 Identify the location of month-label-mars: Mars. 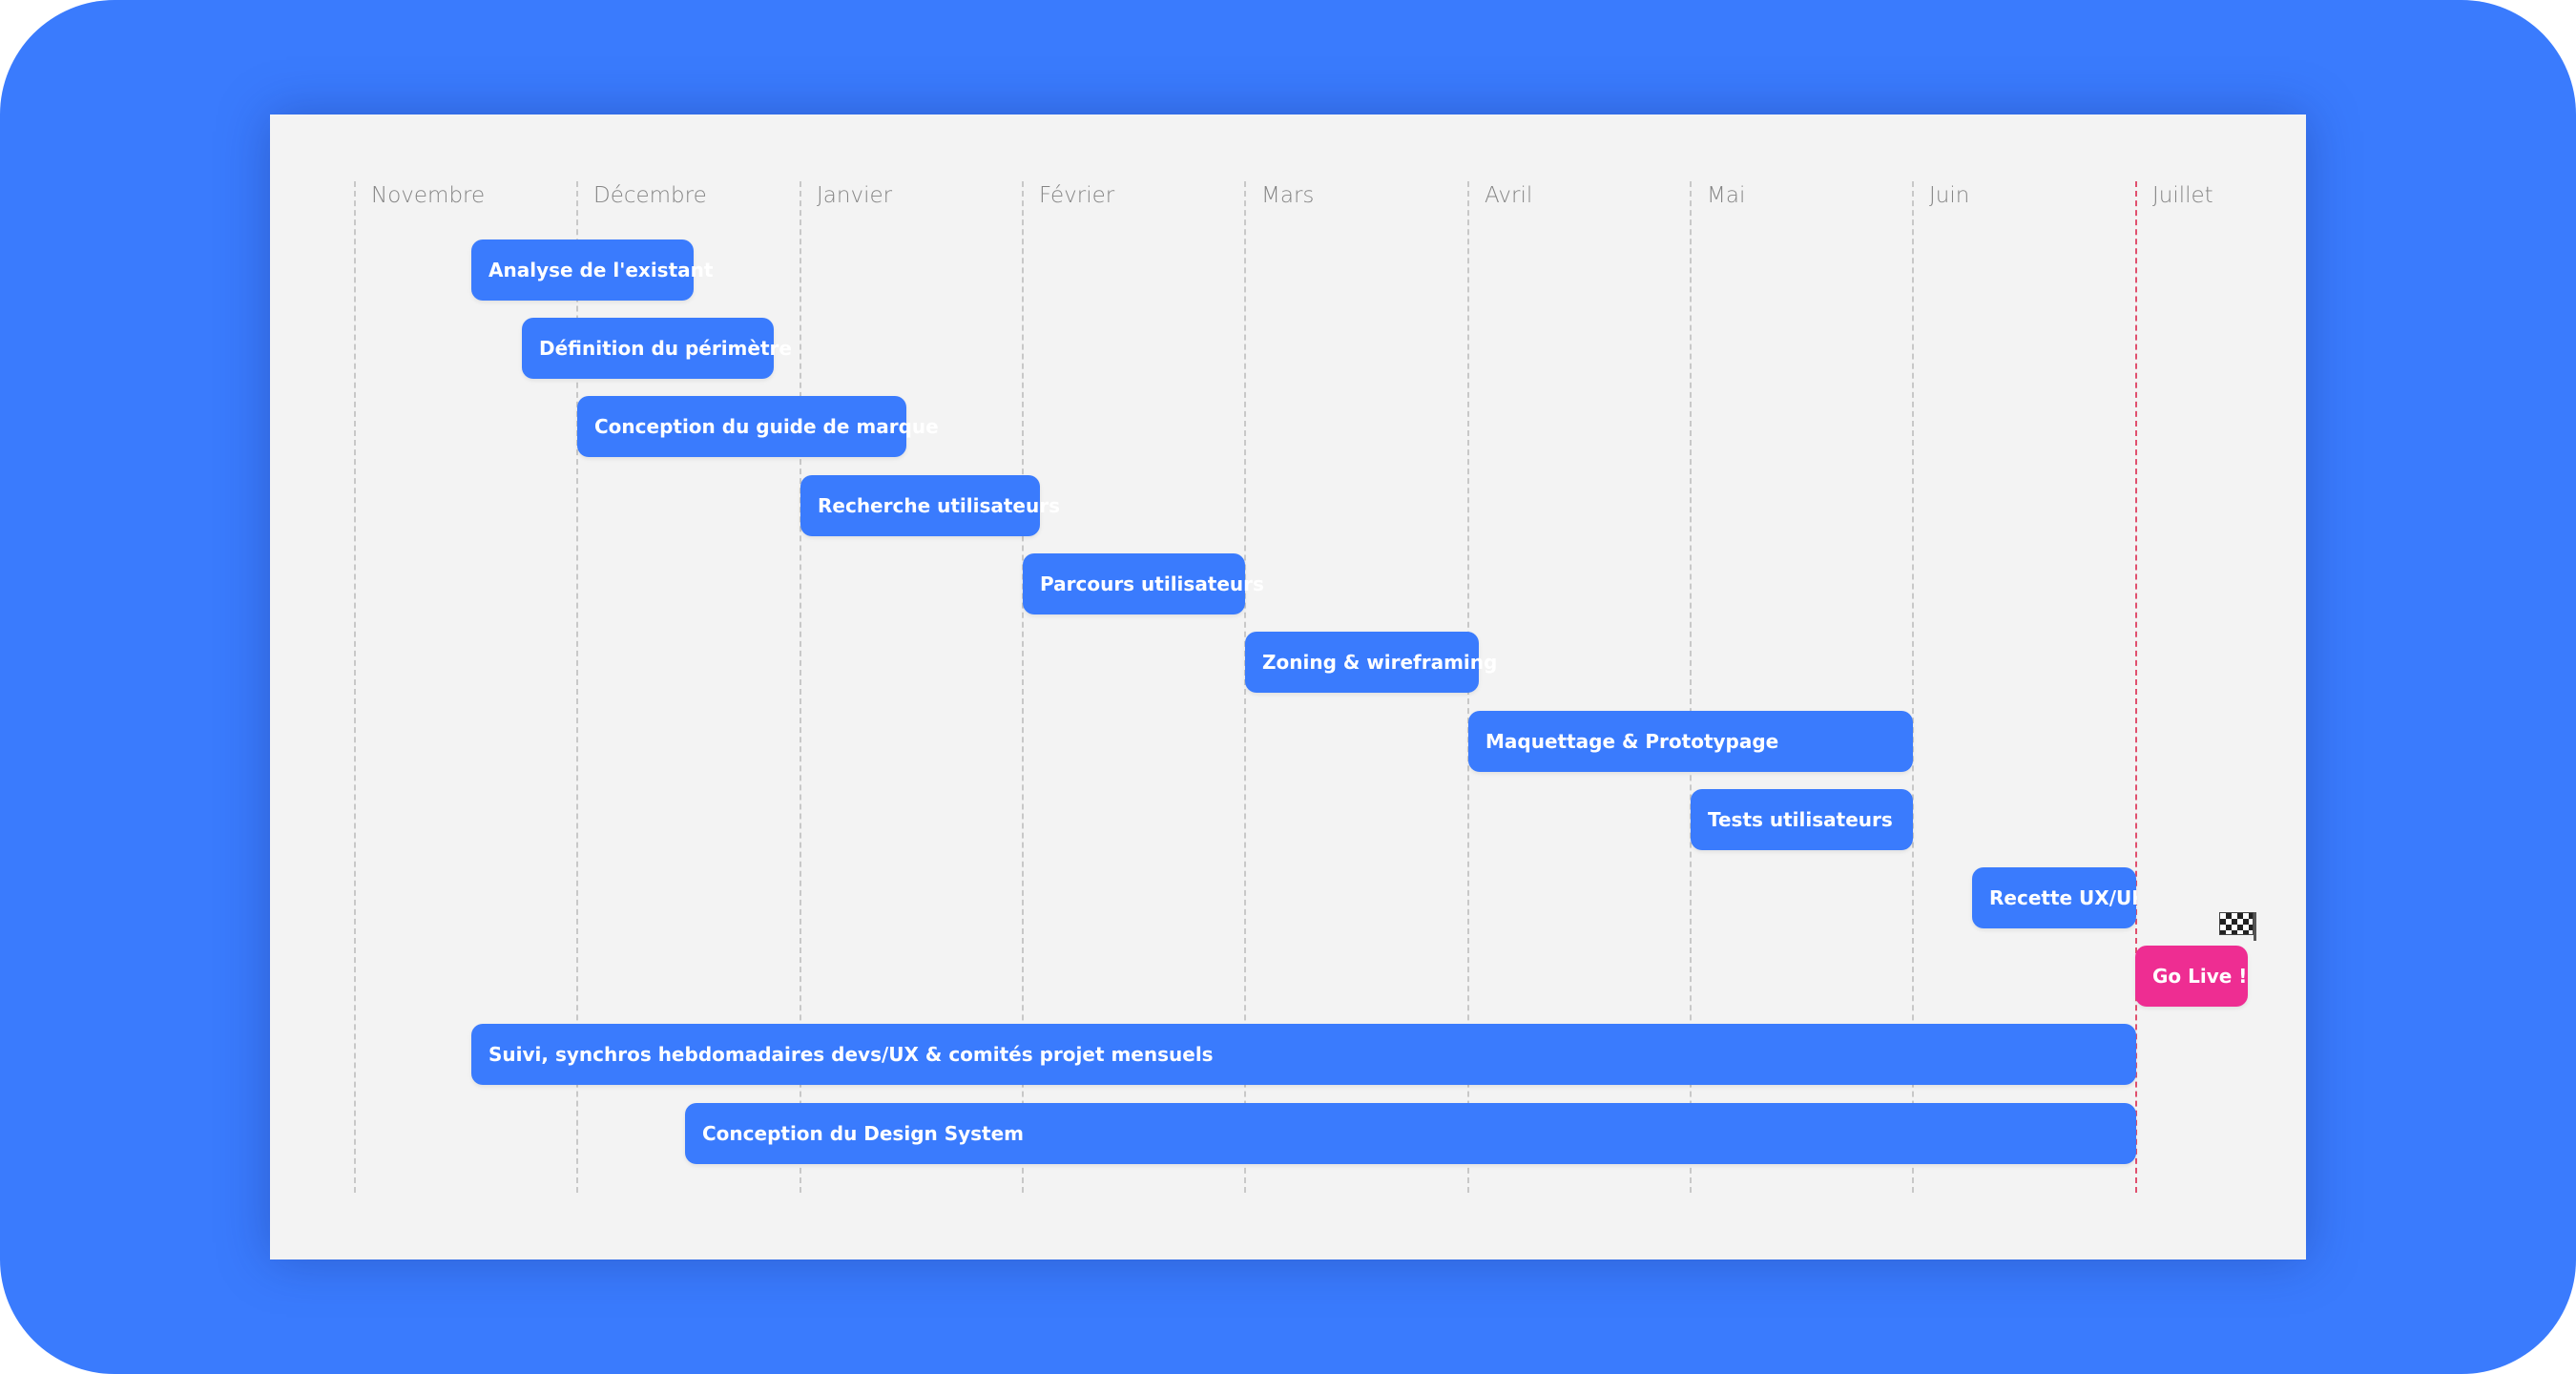
(1288, 195).